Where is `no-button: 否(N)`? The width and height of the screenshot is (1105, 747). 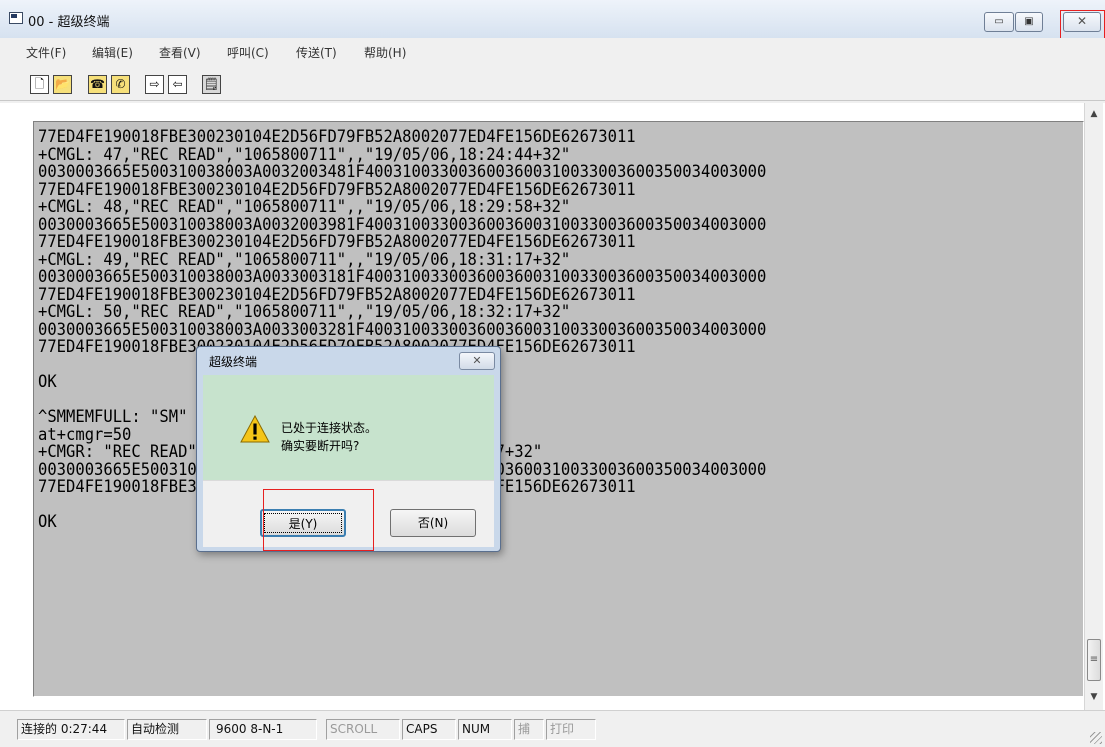
no-button: 否(N) is located at coordinates (433, 523).